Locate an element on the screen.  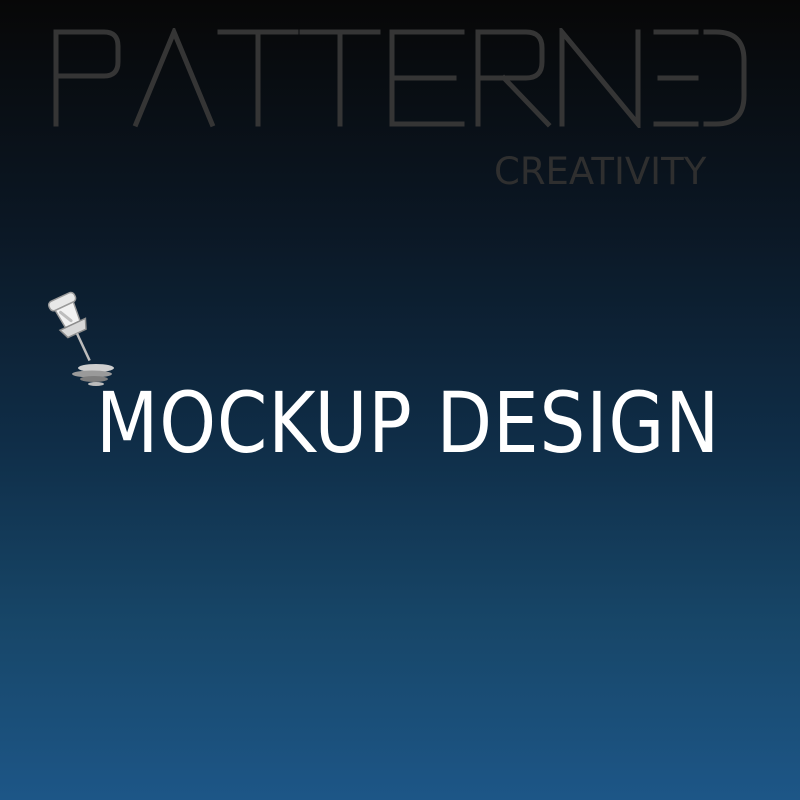
brand-tagline: CREATIVITY is located at coordinates (600, 171).